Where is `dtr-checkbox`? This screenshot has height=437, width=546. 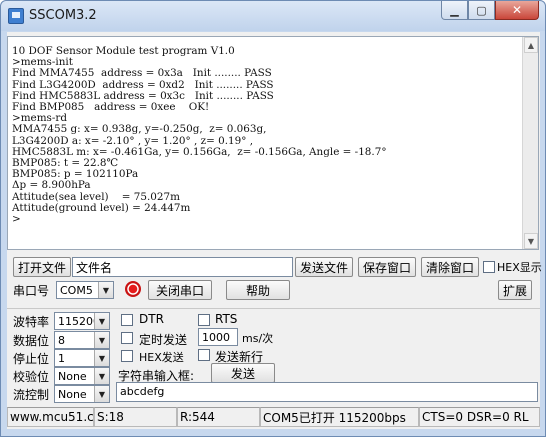
dtr-checkbox is located at coordinates (127, 320).